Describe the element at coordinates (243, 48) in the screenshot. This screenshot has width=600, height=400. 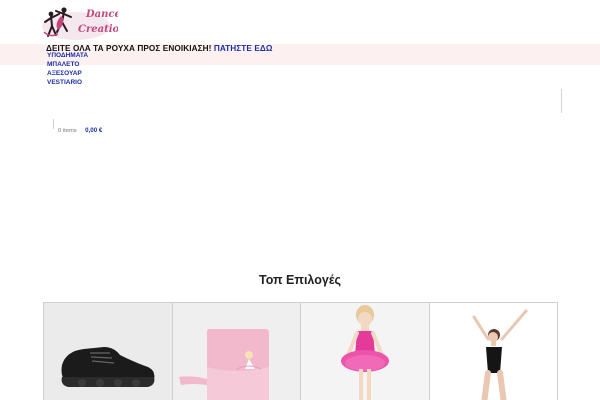
I see `promo-link: ΠΑΤΗΣΤΕ ΕΔΩ` at that location.